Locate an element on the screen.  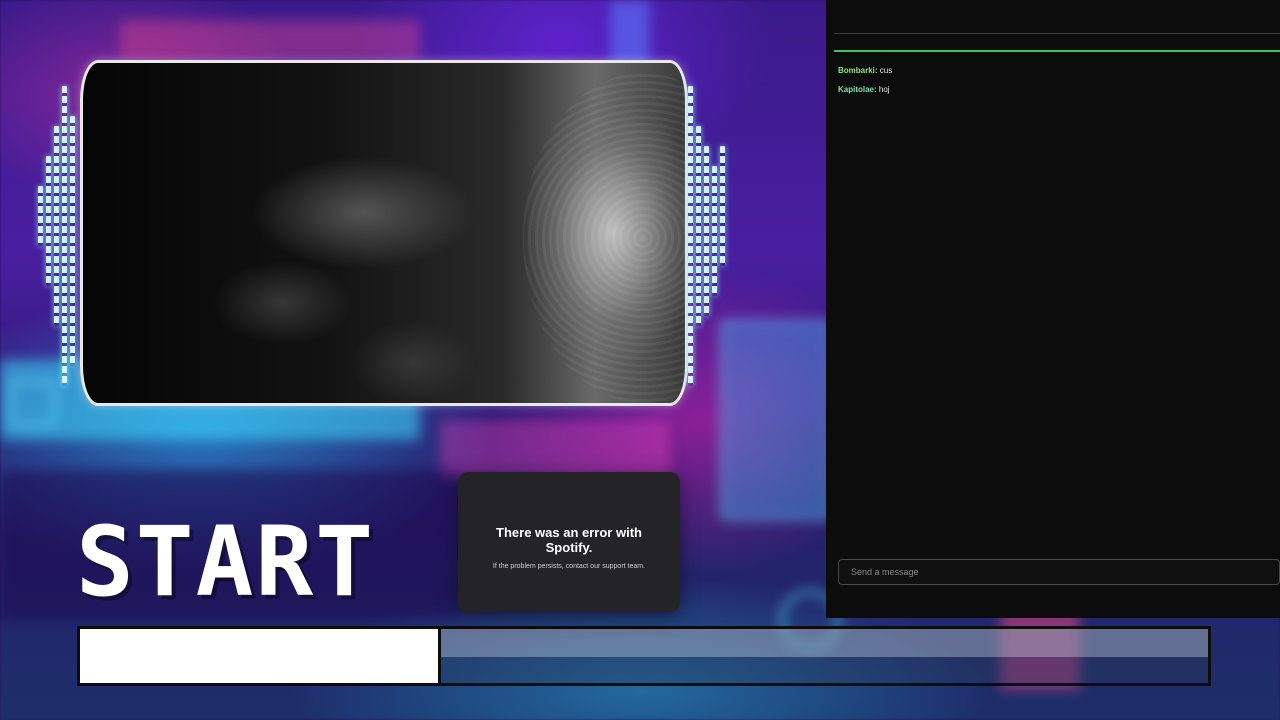
background-window is located at coordinates (775, 420).